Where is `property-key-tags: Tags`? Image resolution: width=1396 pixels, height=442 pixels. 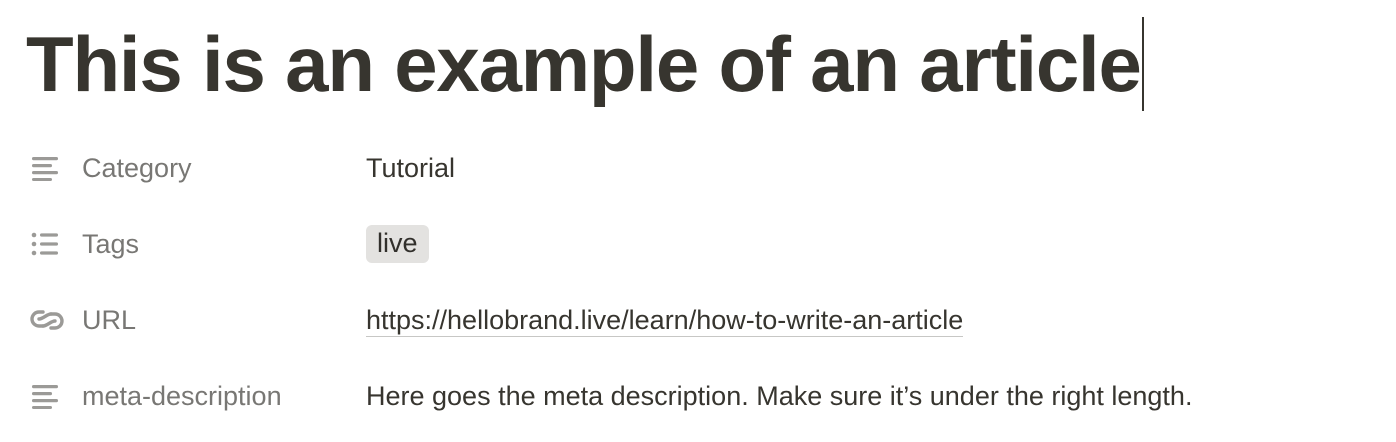
property-key-tags: Tags is located at coordinates (84, 244).